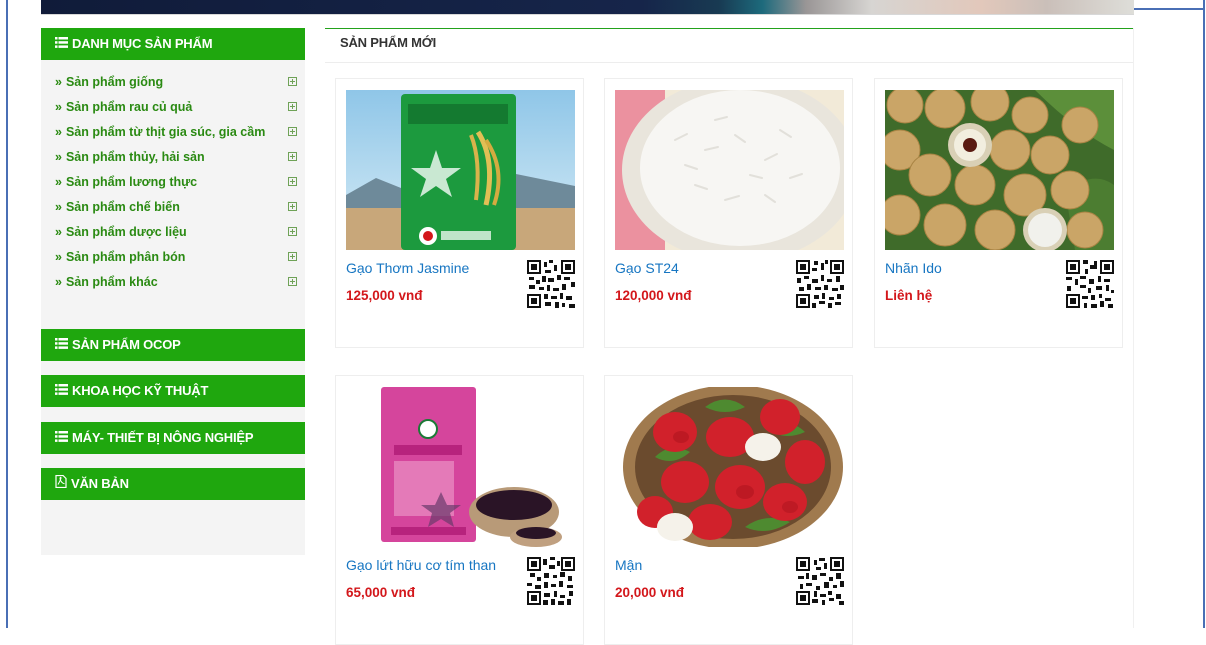  What do you see at coordinates (126, 344) in the screenshot?
I see `sidebar-heading-label: SẢN PHẨM OCOP` at bounding box center [126, 344].